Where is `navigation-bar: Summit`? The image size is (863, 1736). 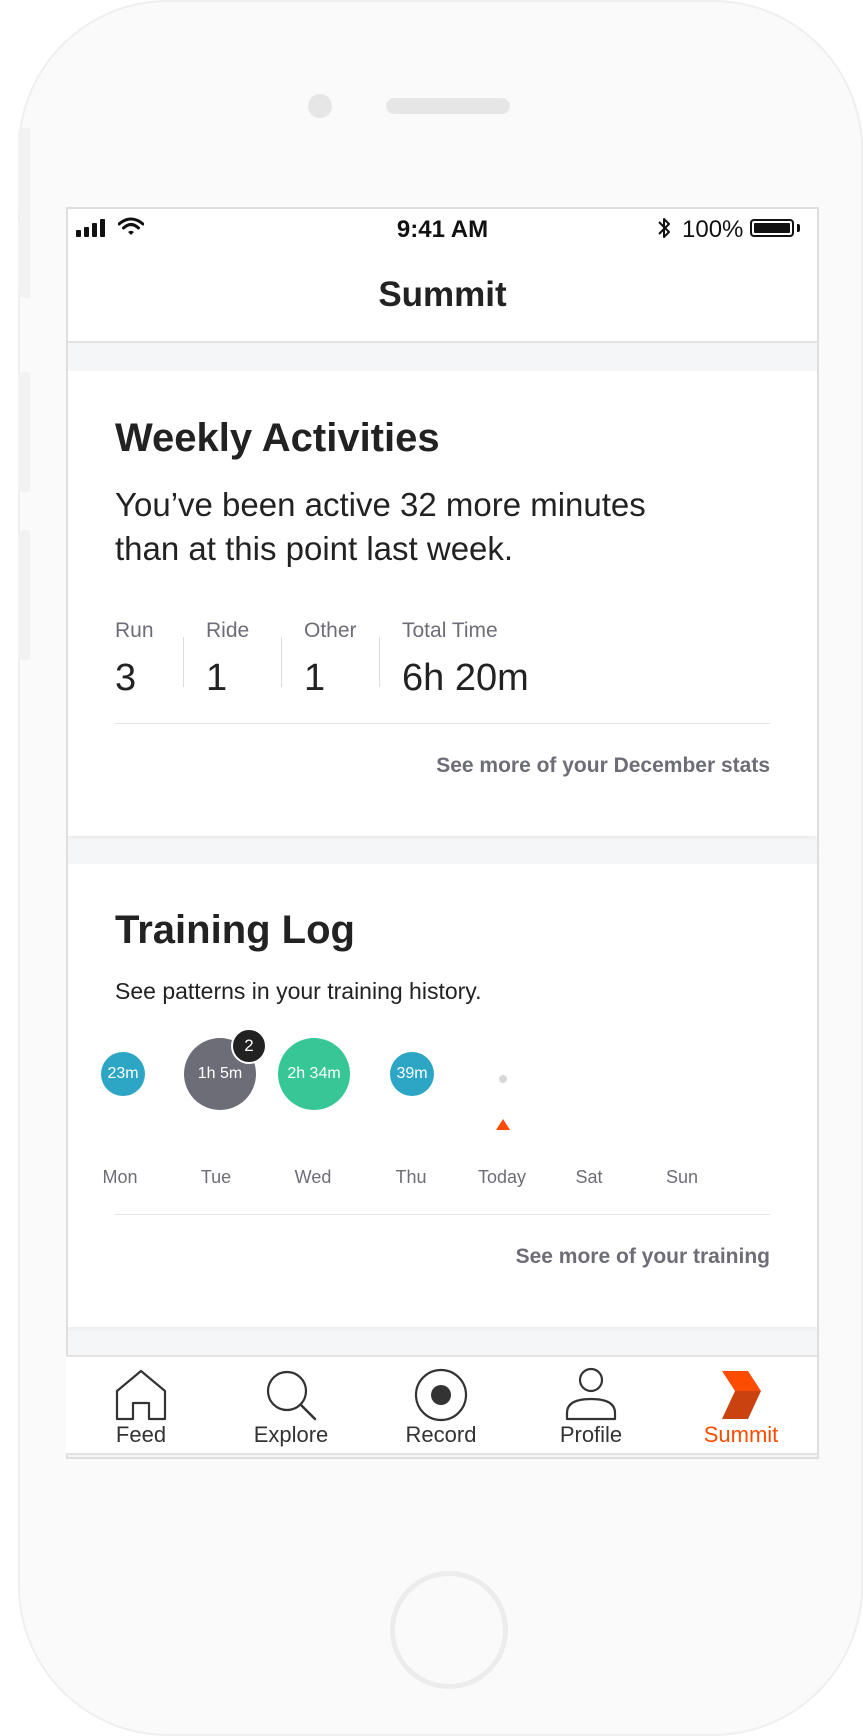 navigation-bar: Summit is located at coordinates (442, 295).